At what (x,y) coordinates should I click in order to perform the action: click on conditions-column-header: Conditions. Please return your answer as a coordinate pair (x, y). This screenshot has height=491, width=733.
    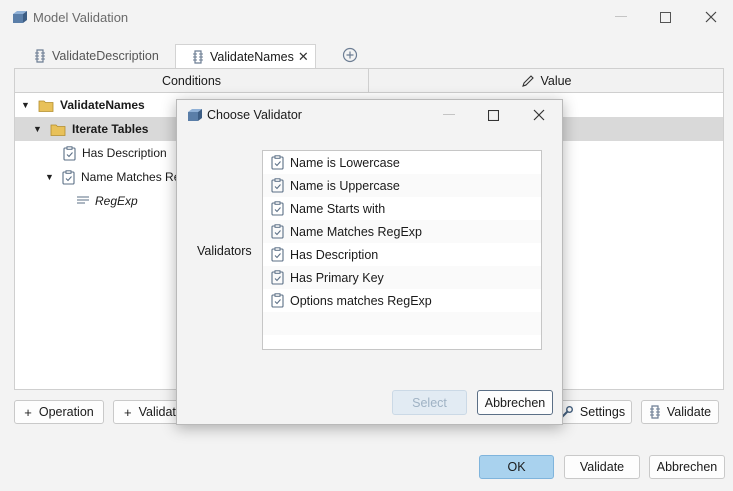
    Looking at the image, I should click on (192, 80).